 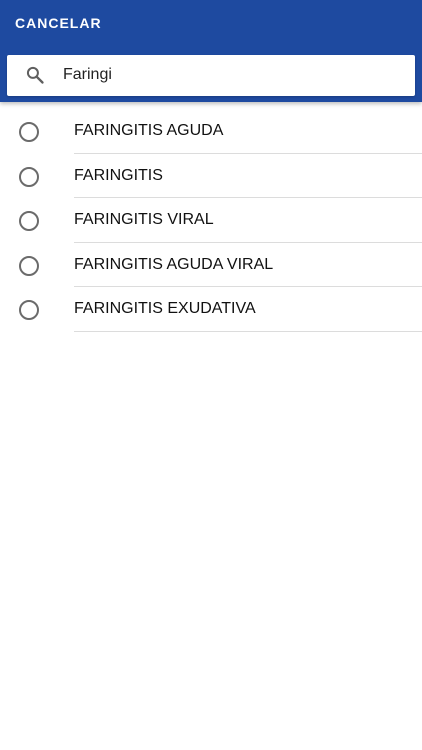 I want to click on divider, so click(x=248, y=331).